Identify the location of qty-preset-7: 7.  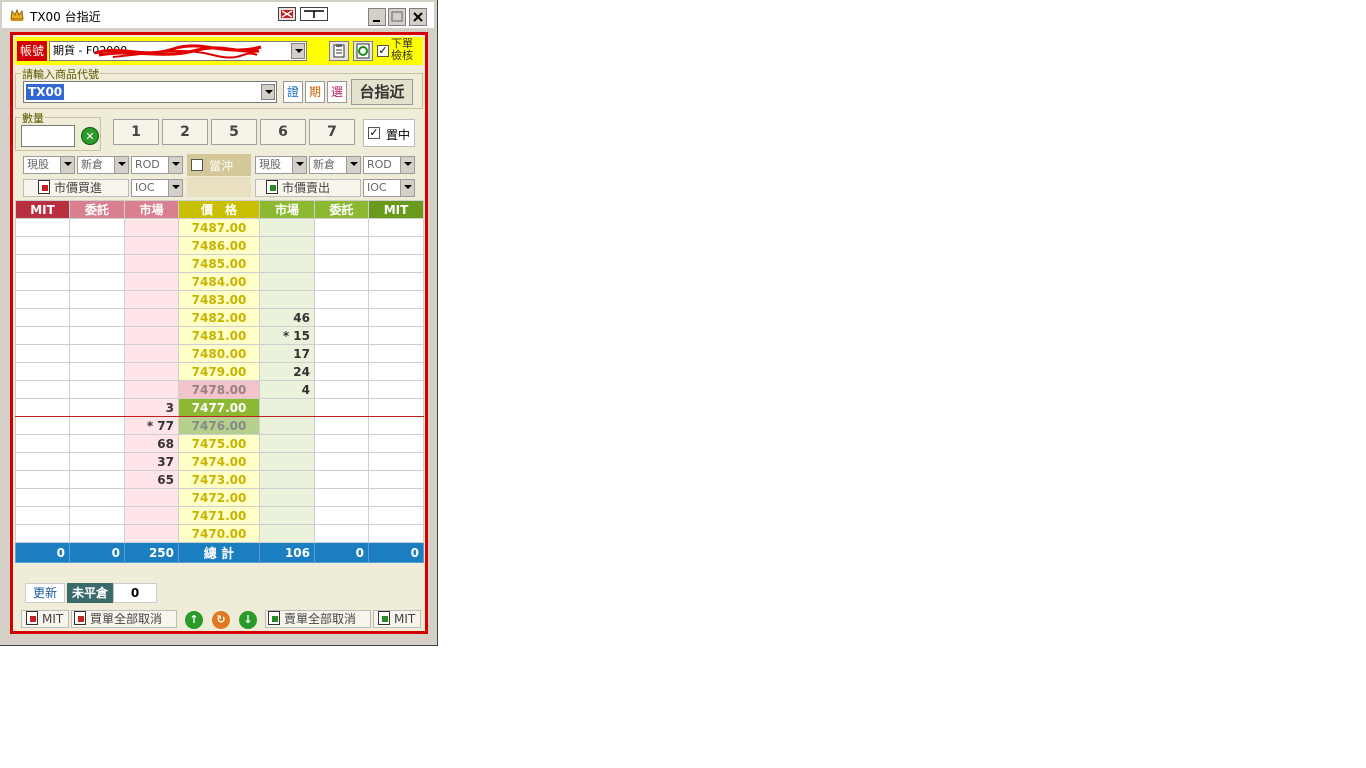
(332, 132).